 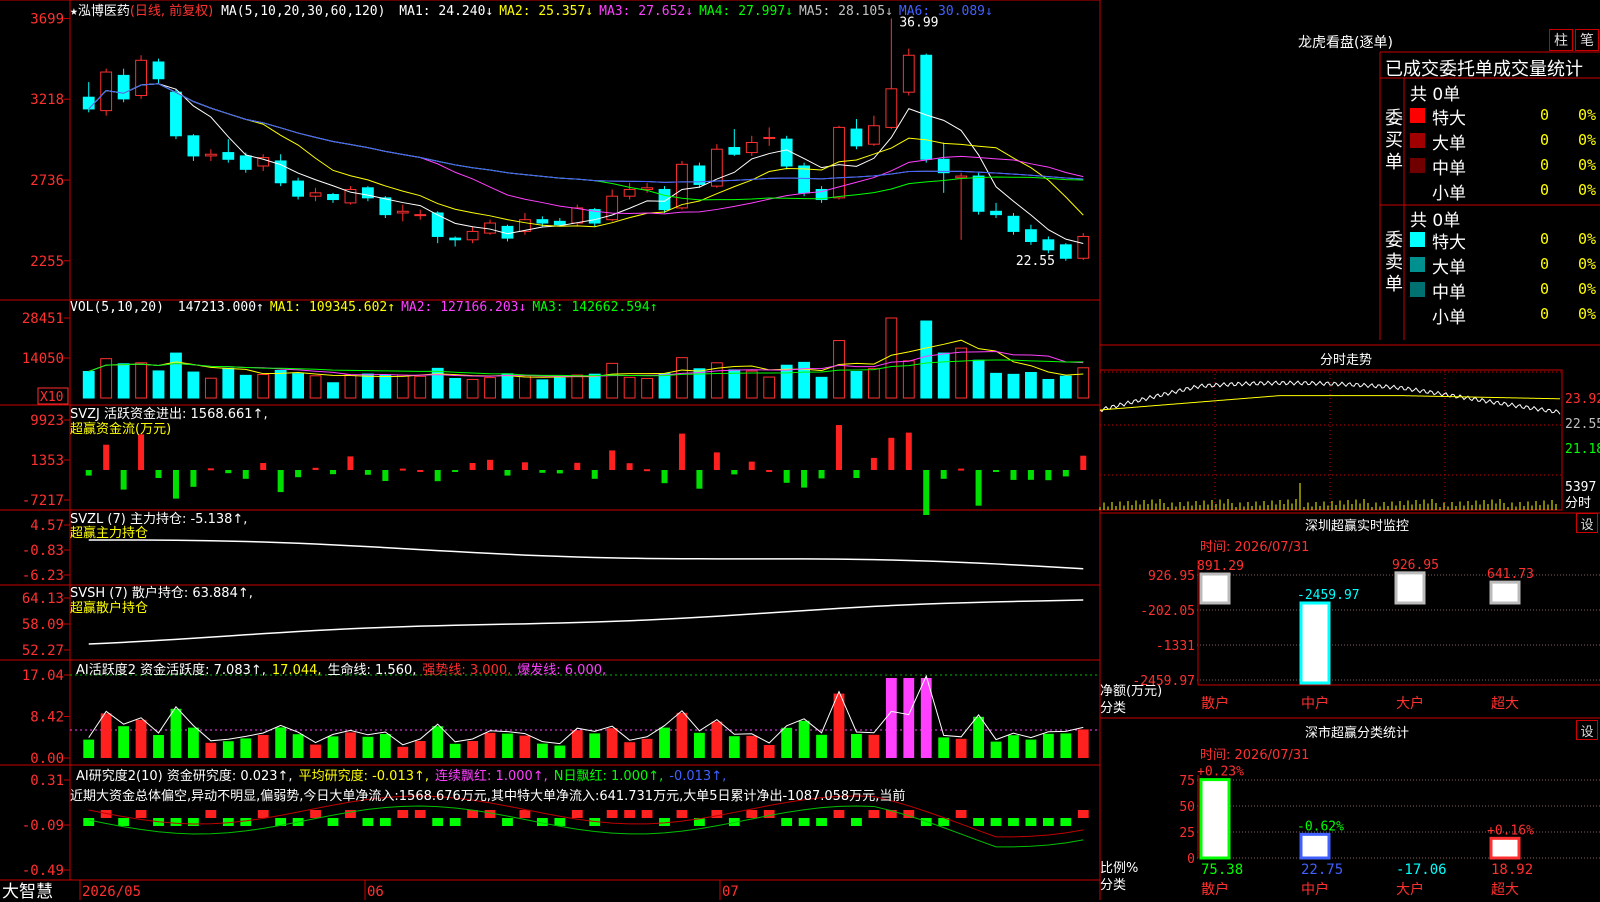 What do you see at coordinates (467, 670) in the screenshot?
I see `indicator-value-3: 强势线: 3.000,` at bounding box center [467, 670].